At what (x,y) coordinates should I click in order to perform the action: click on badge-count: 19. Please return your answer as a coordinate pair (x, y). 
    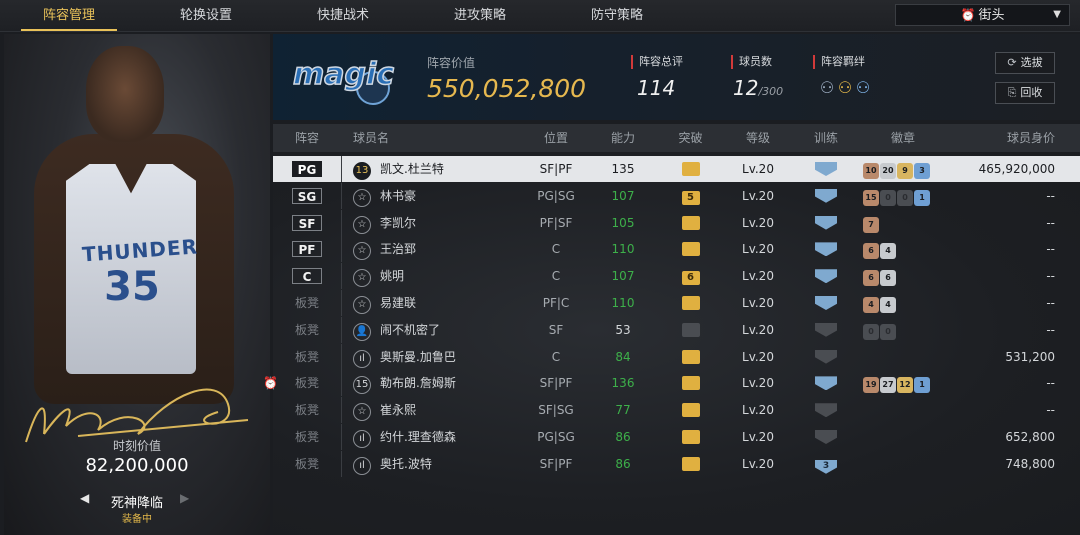
    Looking at the image, I should click on (871, 385).